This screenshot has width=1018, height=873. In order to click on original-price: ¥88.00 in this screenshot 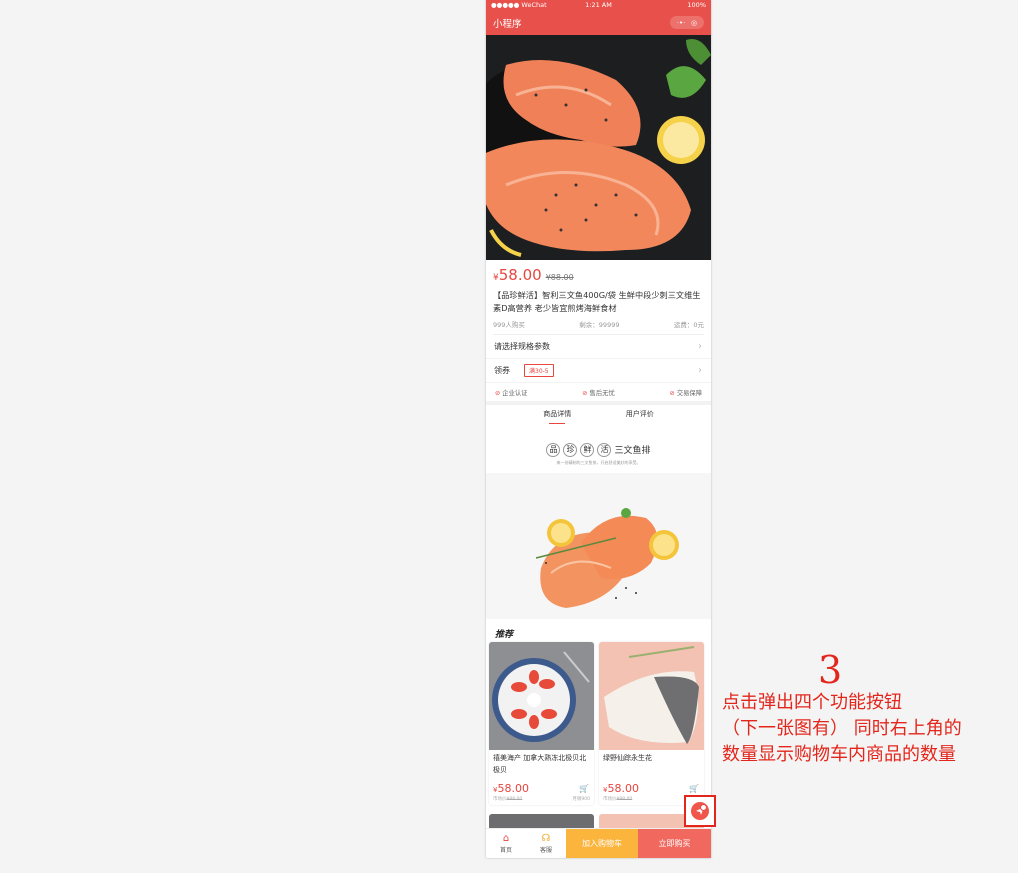, I will do `click(559, 277)`.